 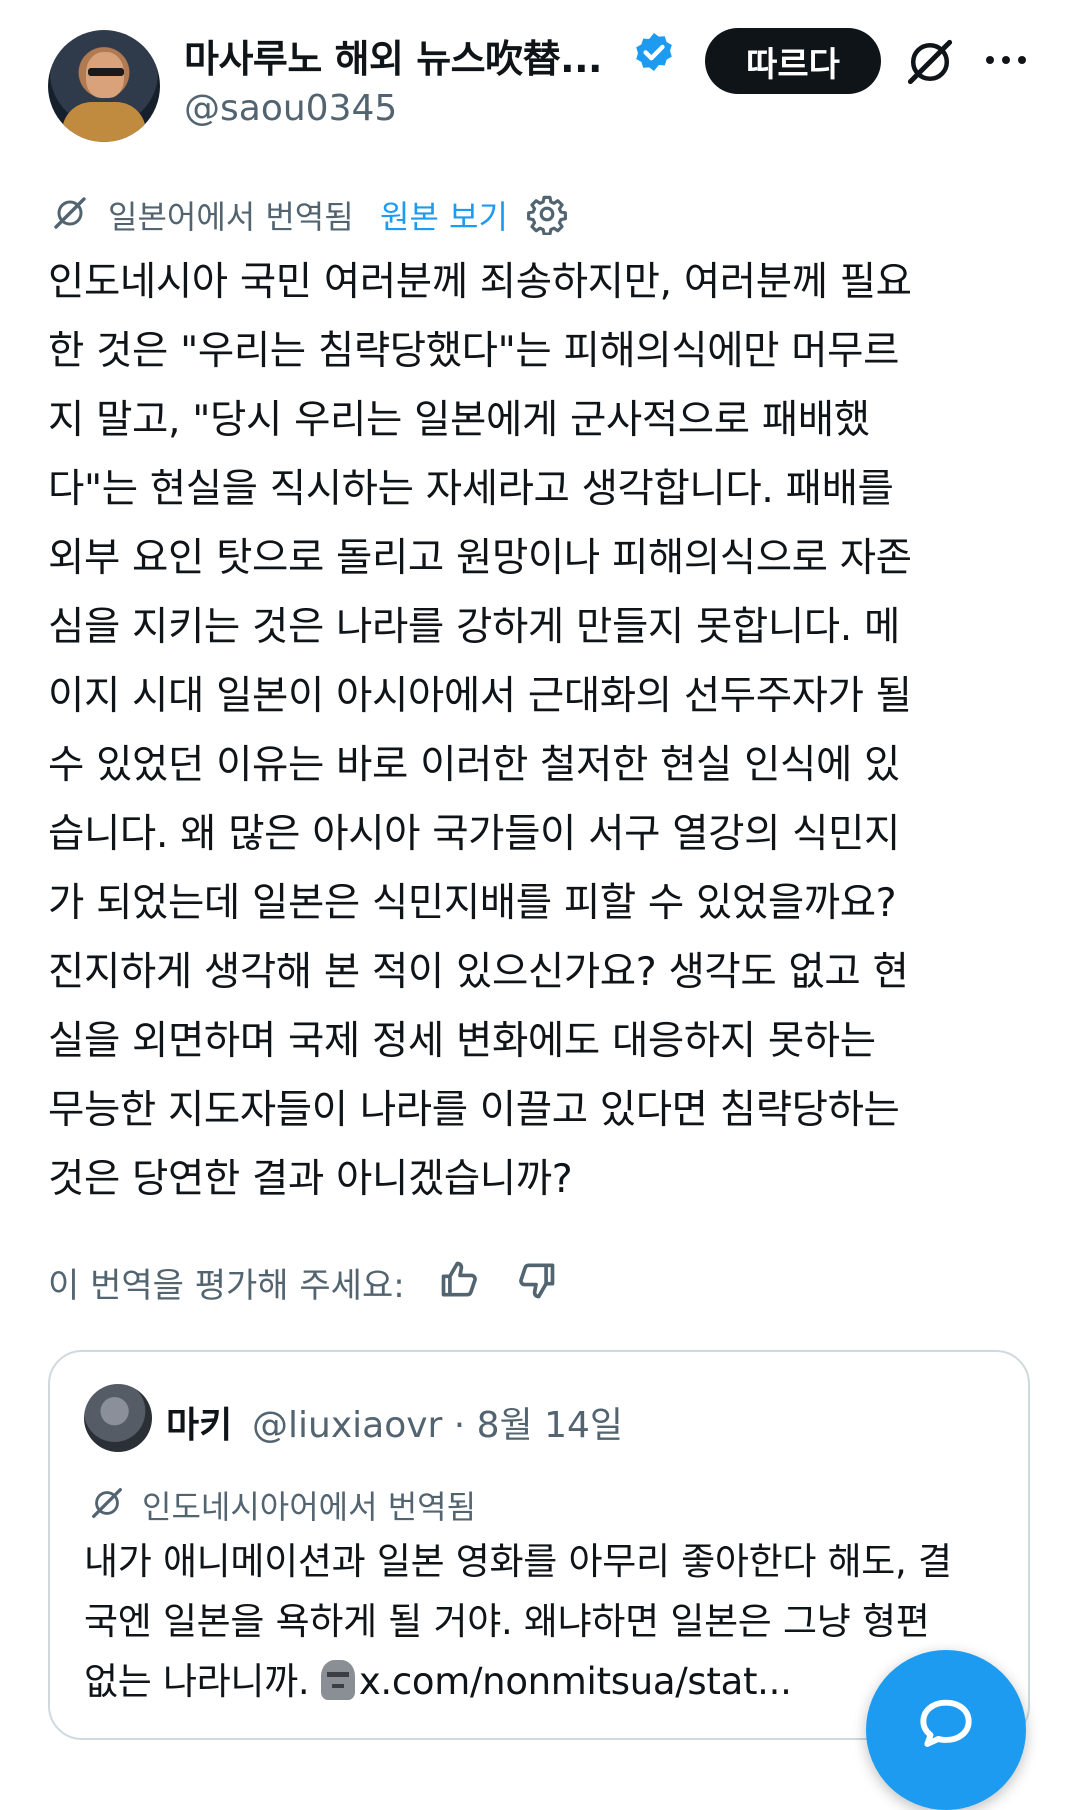 I want to click on post-line: 이지 시대 일본이 아시아에서 근대화의 선두주자가 될, so click(x=480, y=696).